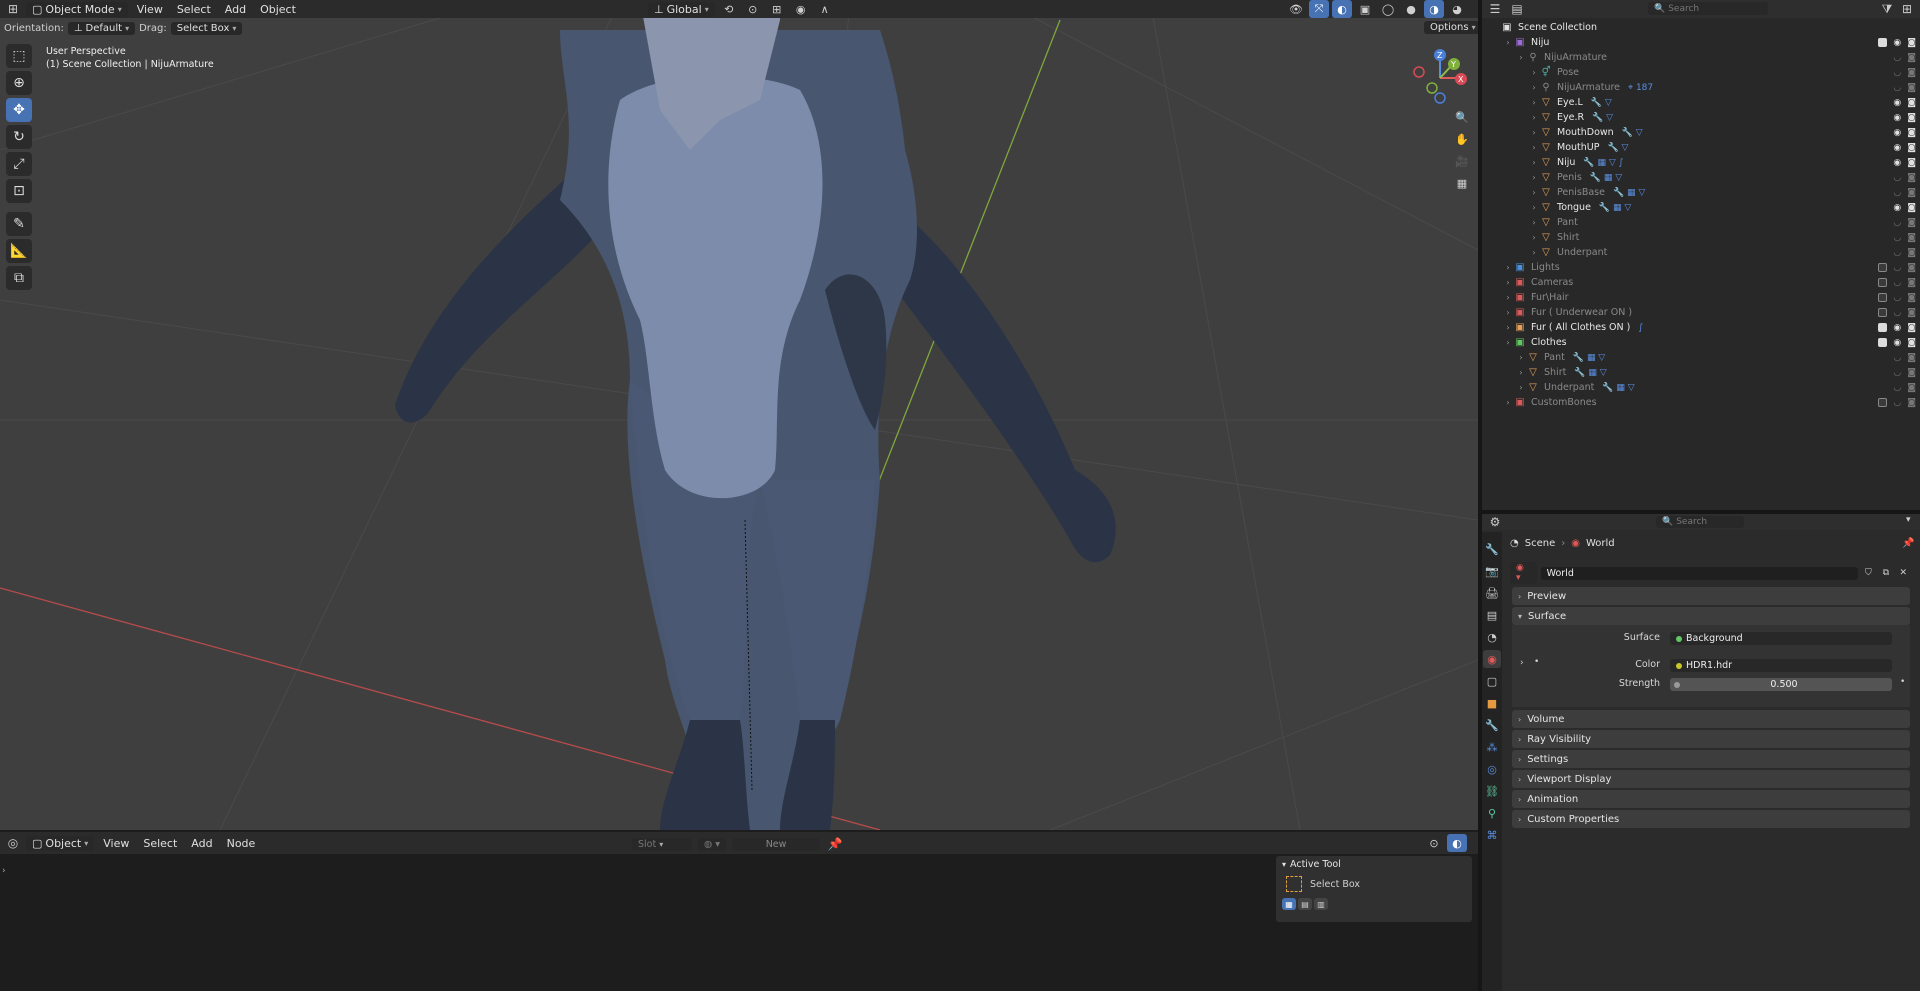  Describe the element at coordinates (1701, 102) in the screenshot. I see `outliner-row: › ▽ Eye.L 🔧 ▽ ◉ ◙` at that location.